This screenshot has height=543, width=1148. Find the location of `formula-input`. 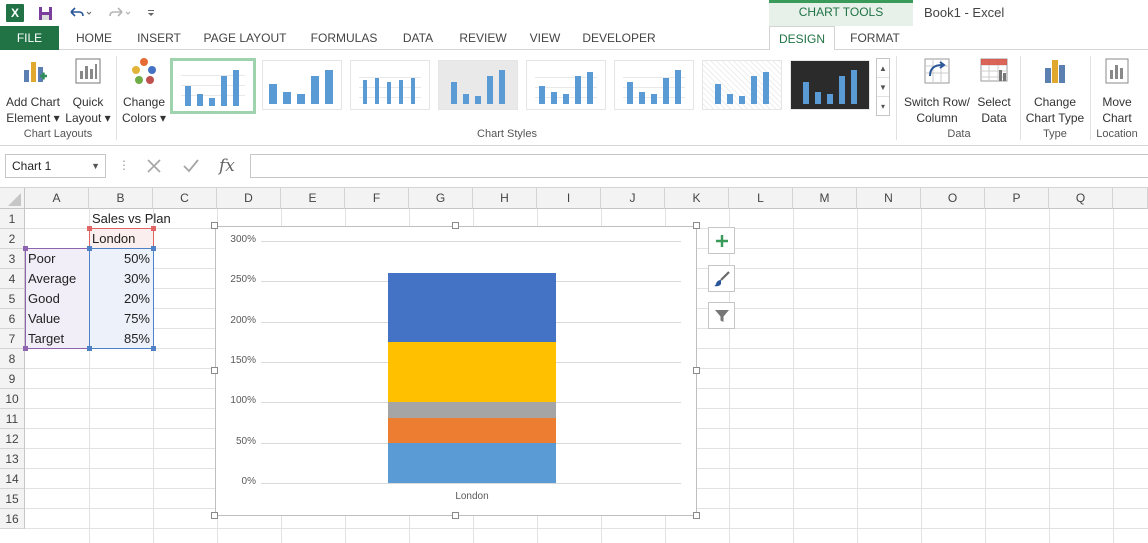

formula-input is located at coordinates (699, 166).